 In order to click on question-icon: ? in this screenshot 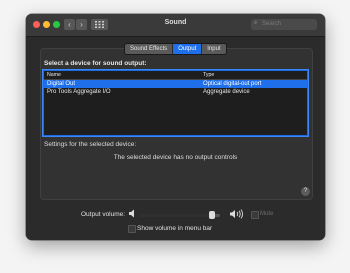, I will do `click(305, 191)`.